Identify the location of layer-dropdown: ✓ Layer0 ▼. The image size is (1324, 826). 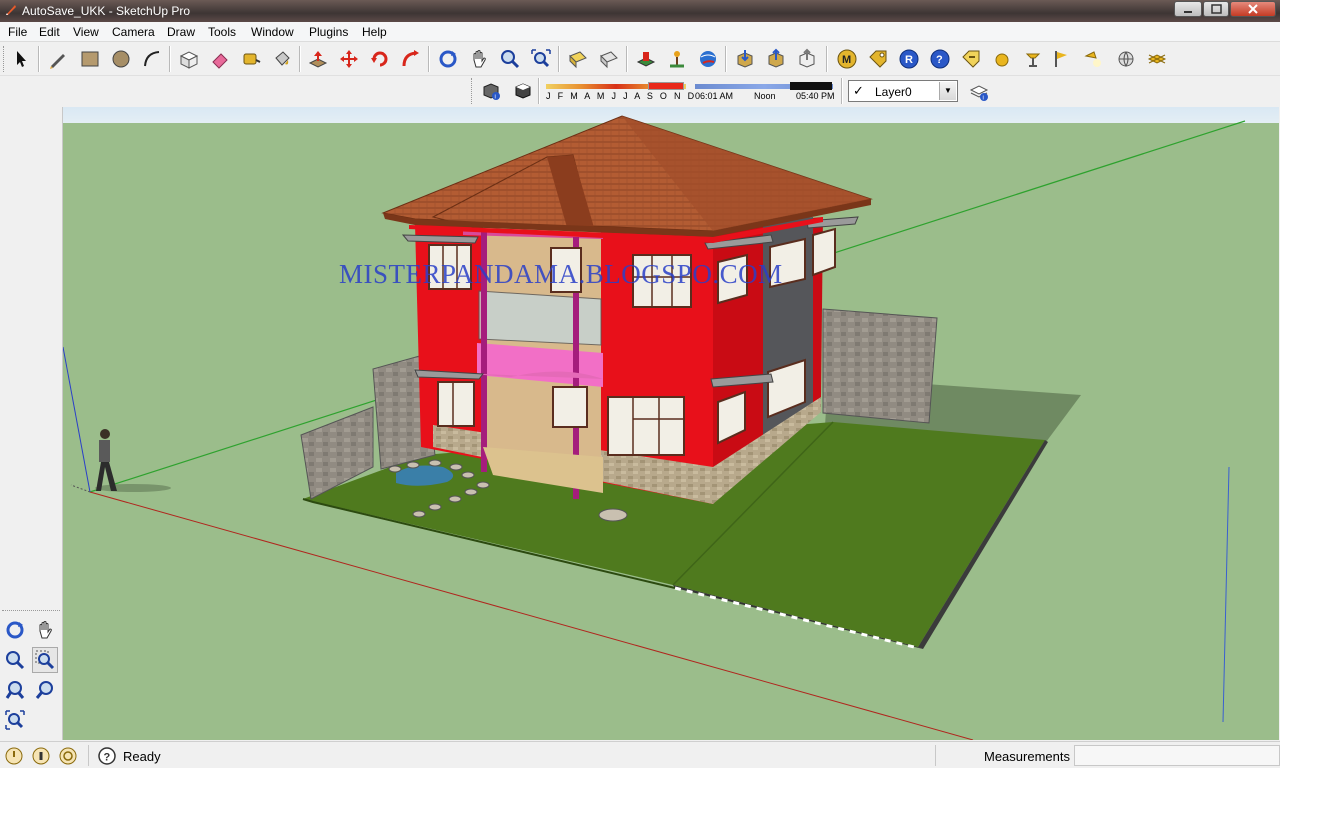
(903, 91).